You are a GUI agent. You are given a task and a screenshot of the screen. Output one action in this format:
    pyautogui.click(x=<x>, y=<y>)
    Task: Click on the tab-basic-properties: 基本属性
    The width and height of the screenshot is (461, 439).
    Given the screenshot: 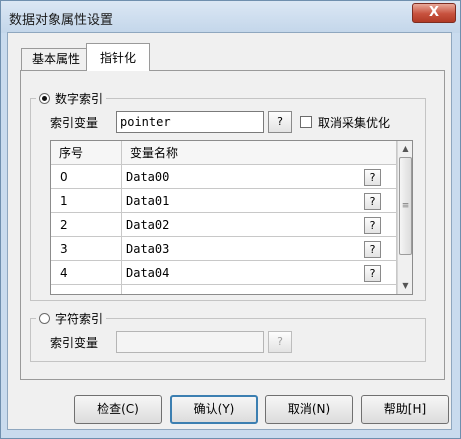 What is the action you would take?
    pyautogui.click(x=56, y=59)
    